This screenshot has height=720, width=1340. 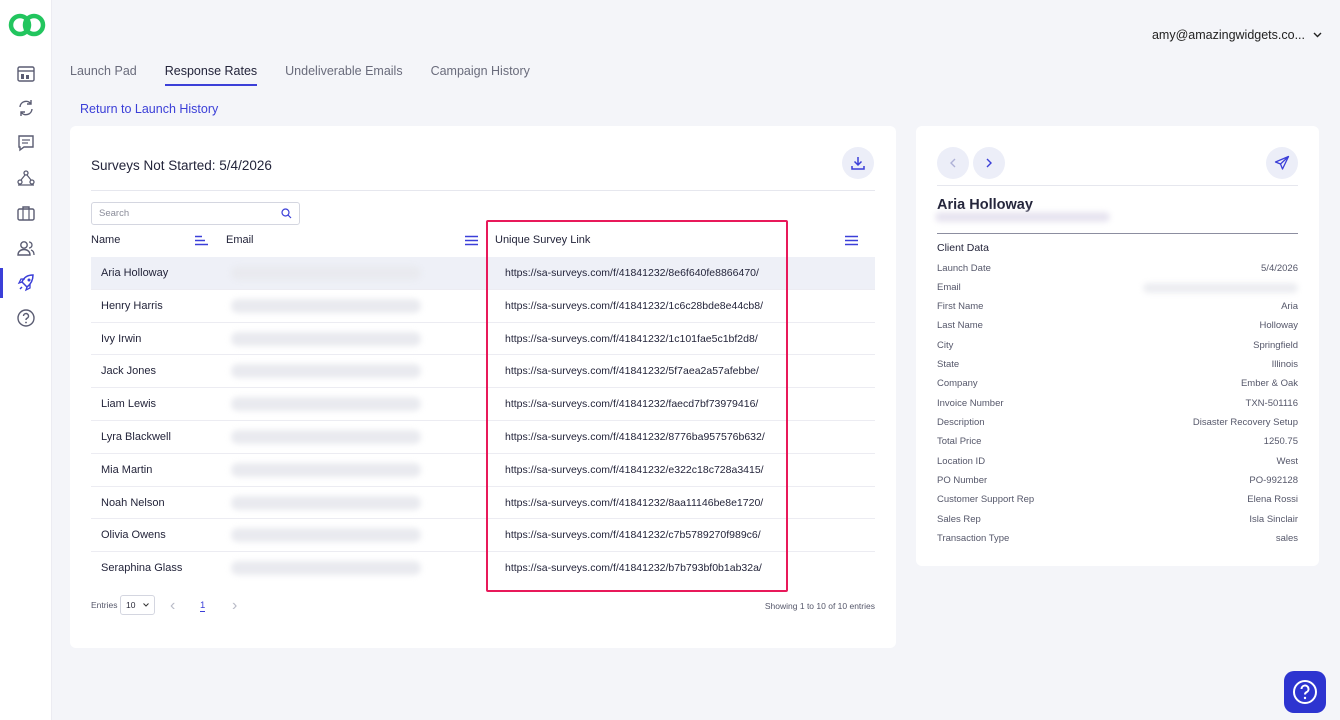 I want to click on tab-launch-pad: Launch Pad, so click(x=103, y=75).